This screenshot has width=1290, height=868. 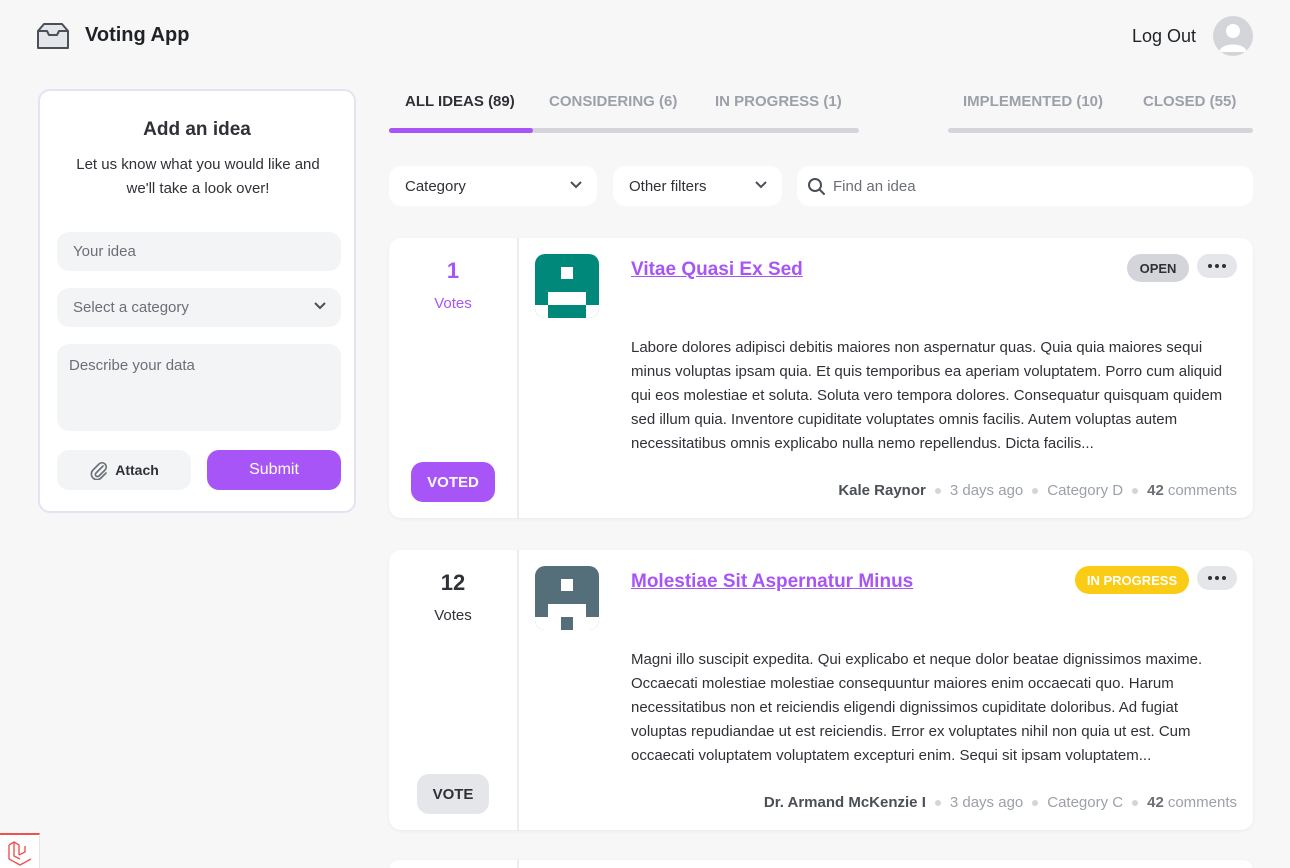 I want to click on search-icon, so click(x=816, y=186).